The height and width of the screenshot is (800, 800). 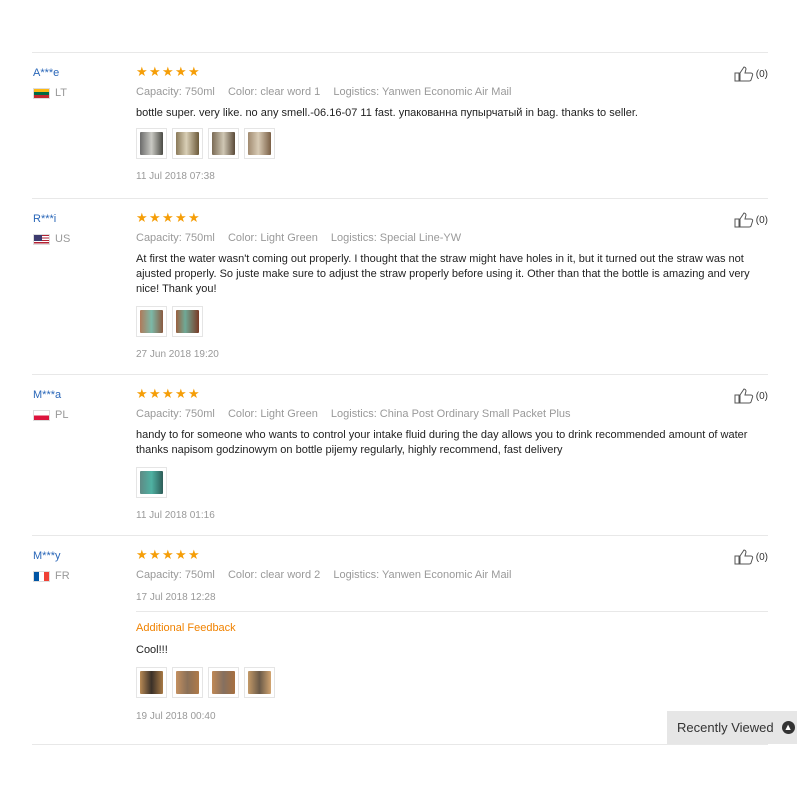 I want to click on color-option: Color: clear word 1, so click(x=274, y=92).